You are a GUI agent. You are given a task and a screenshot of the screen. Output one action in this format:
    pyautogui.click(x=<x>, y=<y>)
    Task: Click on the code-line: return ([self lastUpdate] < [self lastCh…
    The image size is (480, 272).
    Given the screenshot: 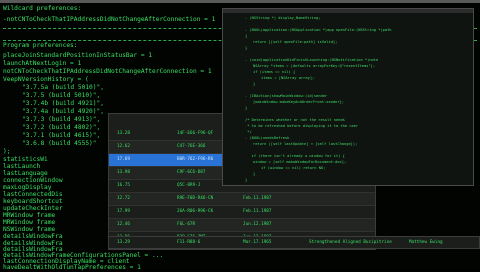 What is the action you would take?
    pyautogui.click(x=305, y=144)
    